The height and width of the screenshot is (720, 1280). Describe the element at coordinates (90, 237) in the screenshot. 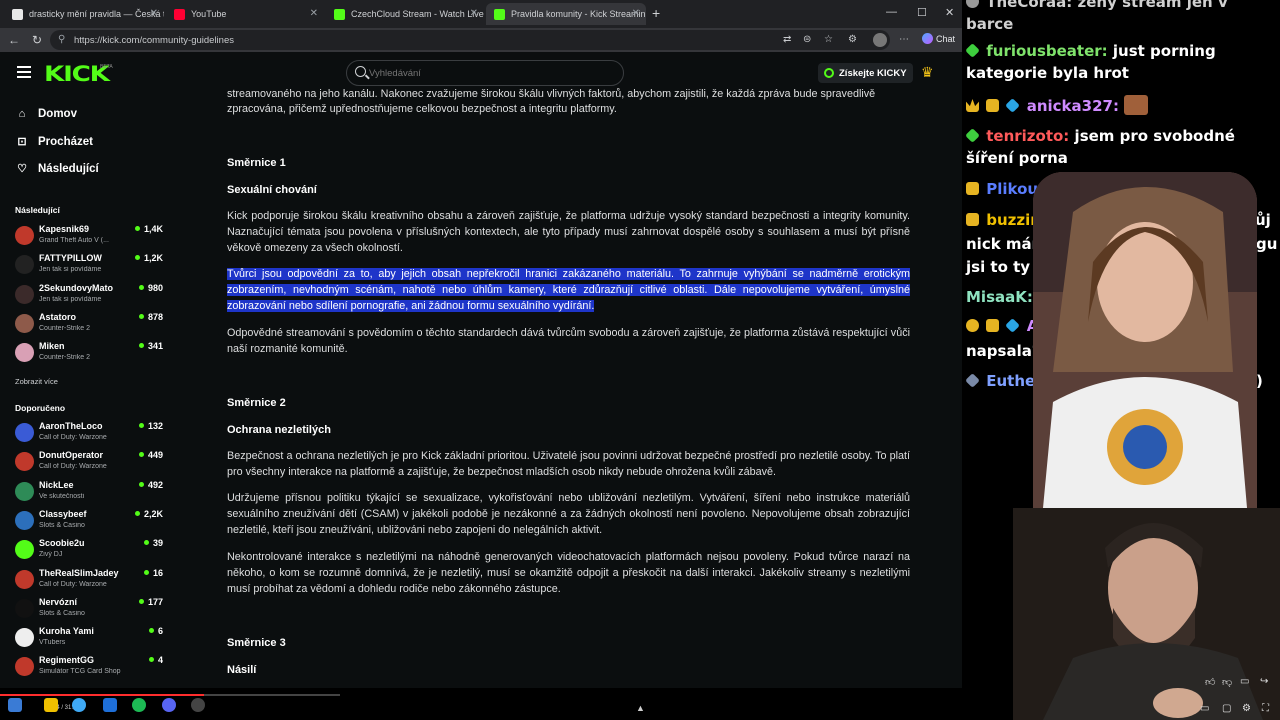

I see `sidebar-channel-item: Kapesnik69 Grand Theft Auto V (... 1,4K` at that location.